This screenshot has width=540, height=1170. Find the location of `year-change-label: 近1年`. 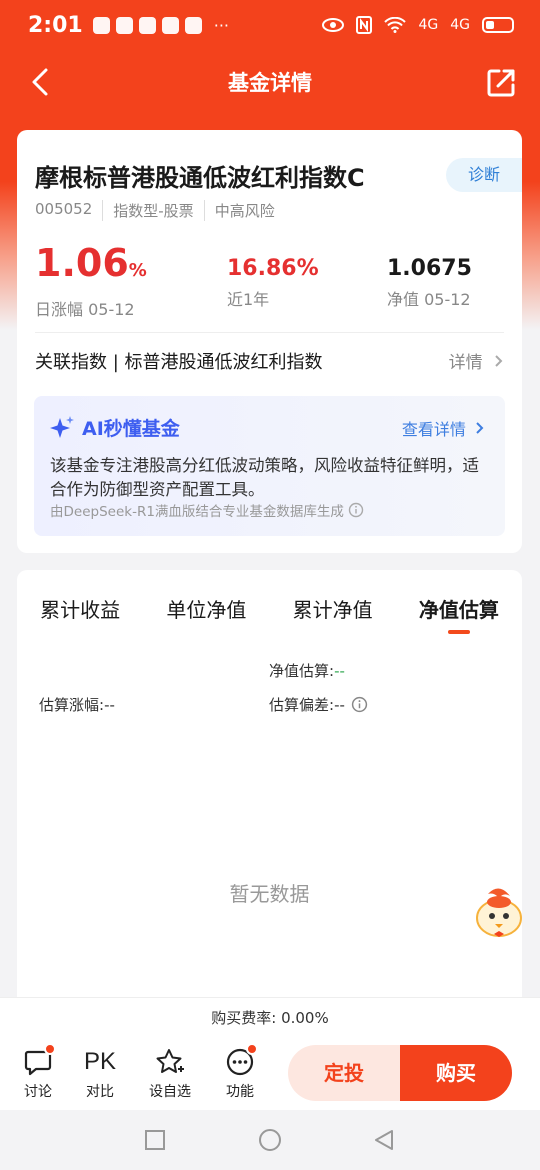

year-change-label: 近1年 is located at coordinates (248, 299).